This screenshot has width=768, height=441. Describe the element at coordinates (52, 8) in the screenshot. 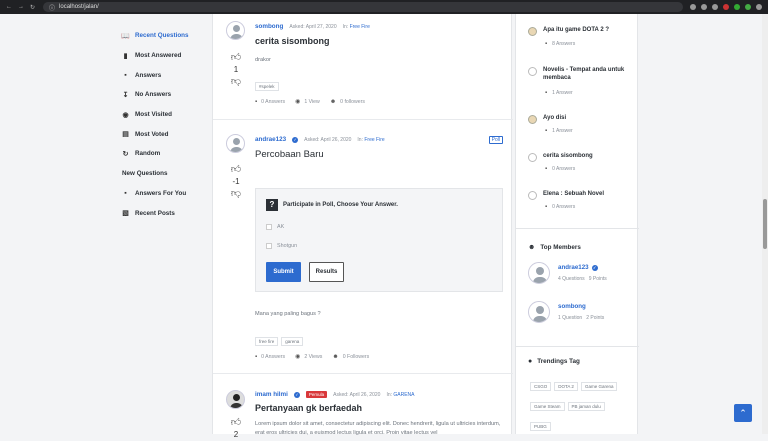

I see `info-icon: ⓘ` at that location.